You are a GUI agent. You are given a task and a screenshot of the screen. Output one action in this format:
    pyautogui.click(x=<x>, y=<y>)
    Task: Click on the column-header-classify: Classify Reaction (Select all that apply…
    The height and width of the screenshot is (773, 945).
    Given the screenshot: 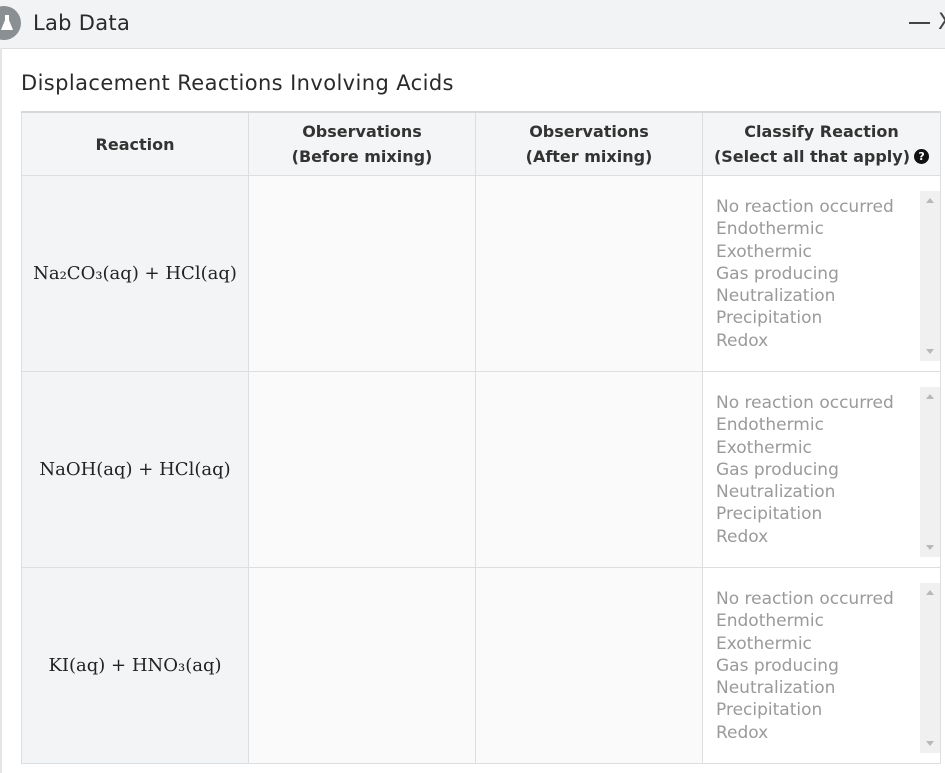 What is the action you would take?
    pyautogui.click(x=821, y=143)
    